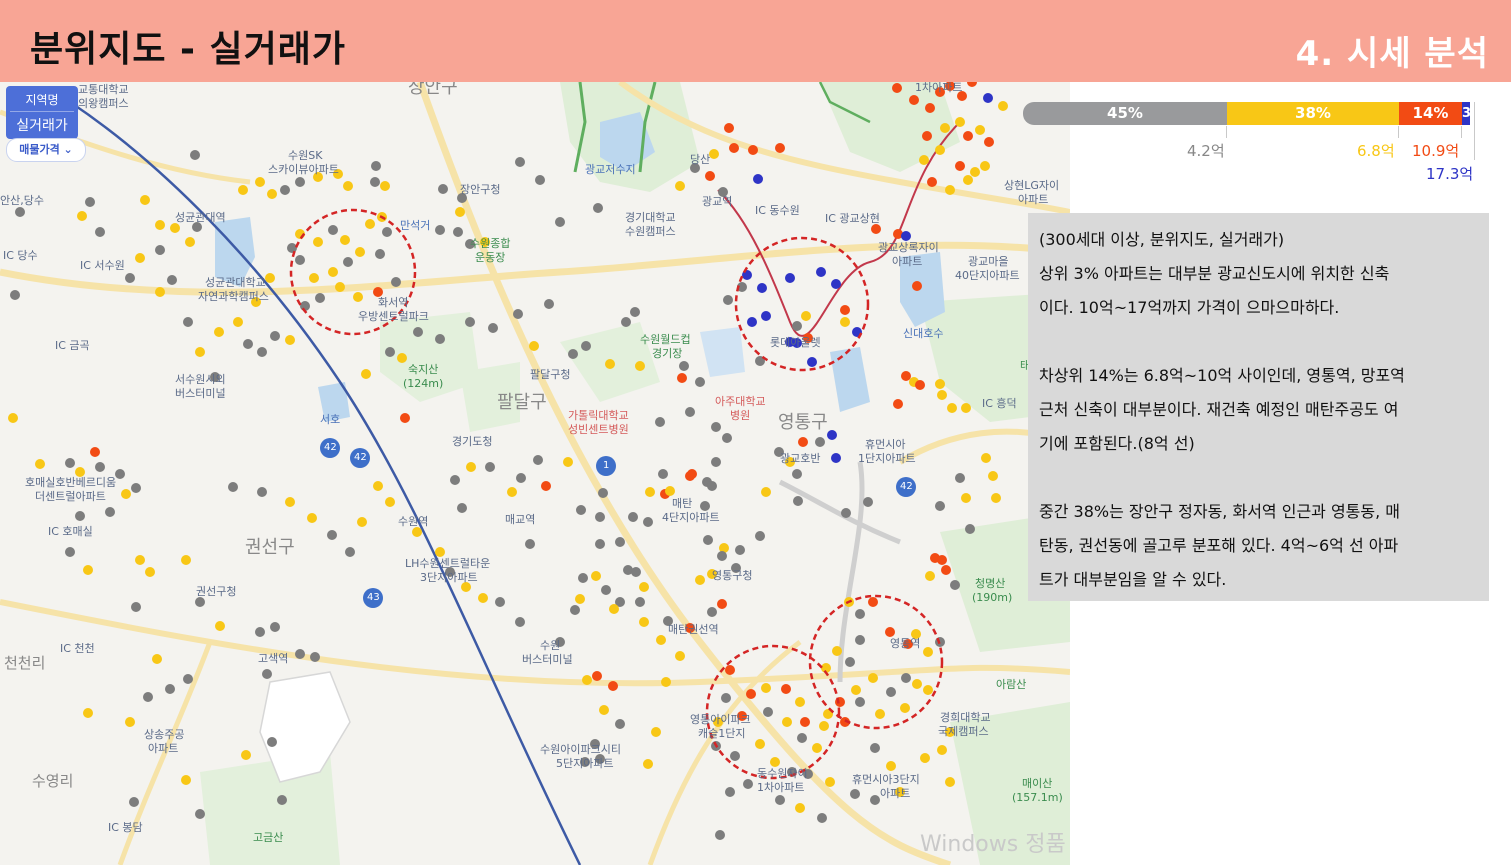  Describe the element at coordinates (782, 773) in the screenshot. I see `label-dongsuwon-apt-1: 동수원자이` at that location.